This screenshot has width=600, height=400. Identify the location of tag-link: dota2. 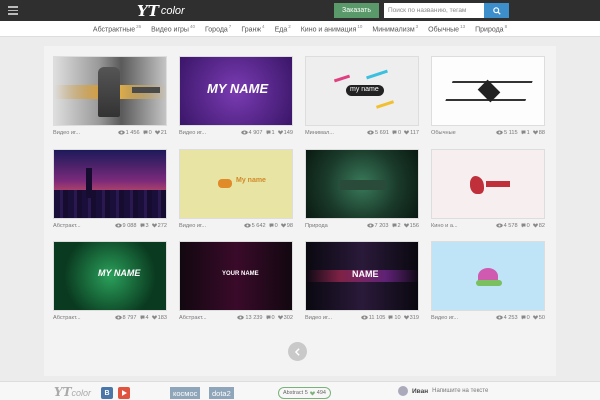
(221, 393).